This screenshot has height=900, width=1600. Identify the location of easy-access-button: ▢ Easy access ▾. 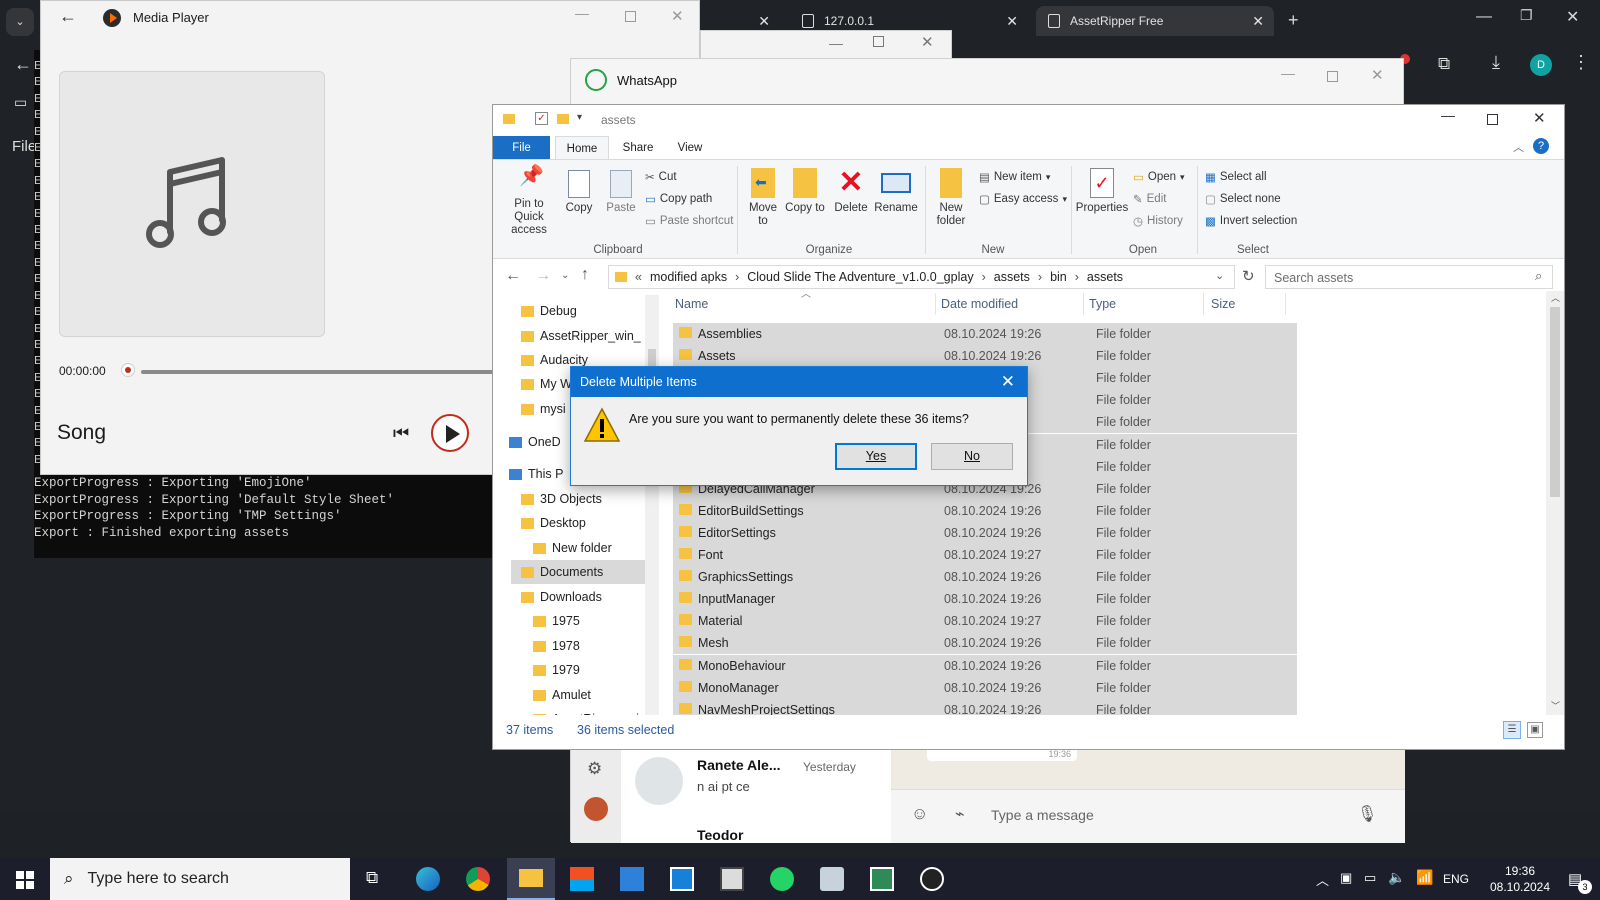
(1023, 199).